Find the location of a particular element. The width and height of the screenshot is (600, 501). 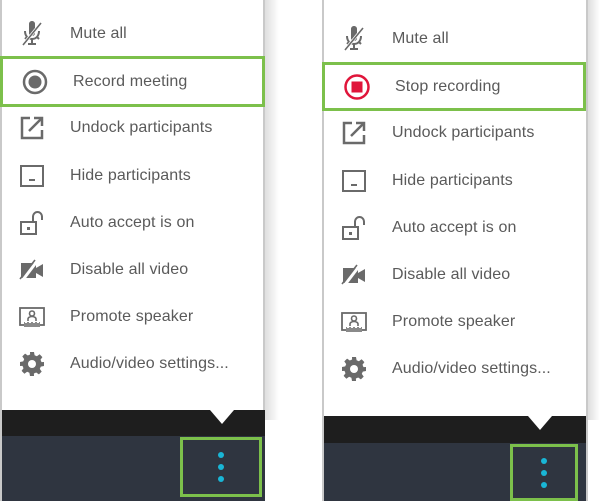

stop-record-icon is located at coordinates (357, 87).